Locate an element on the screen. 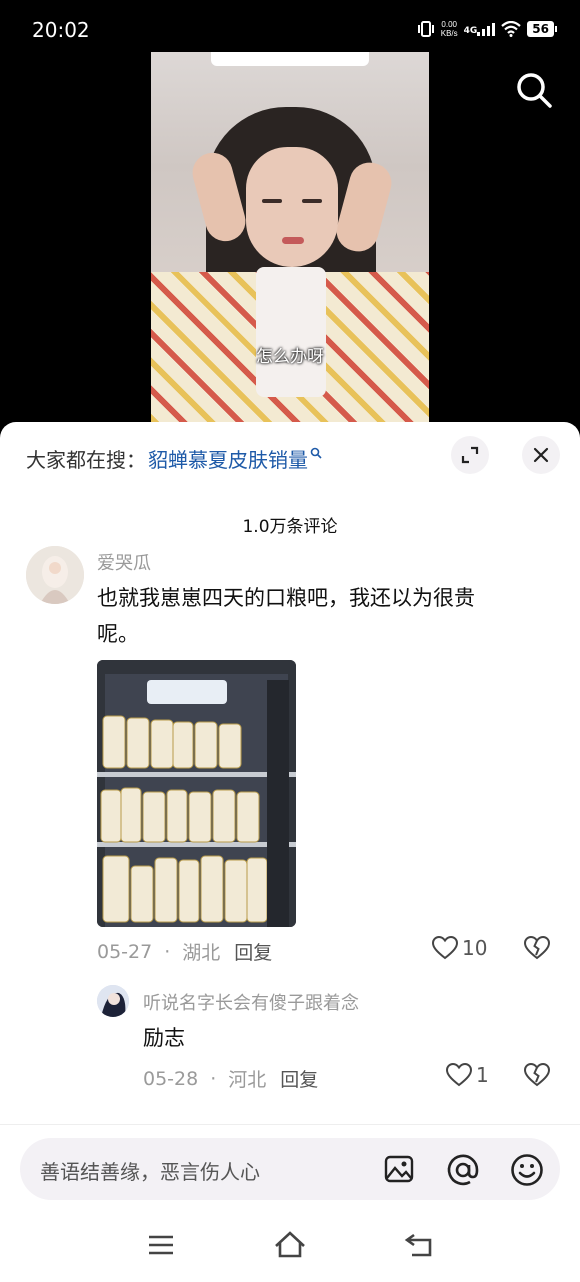 The width and height of the screenshot is (580, 1282). nav-home-button is located at coordinates (290, 1246).